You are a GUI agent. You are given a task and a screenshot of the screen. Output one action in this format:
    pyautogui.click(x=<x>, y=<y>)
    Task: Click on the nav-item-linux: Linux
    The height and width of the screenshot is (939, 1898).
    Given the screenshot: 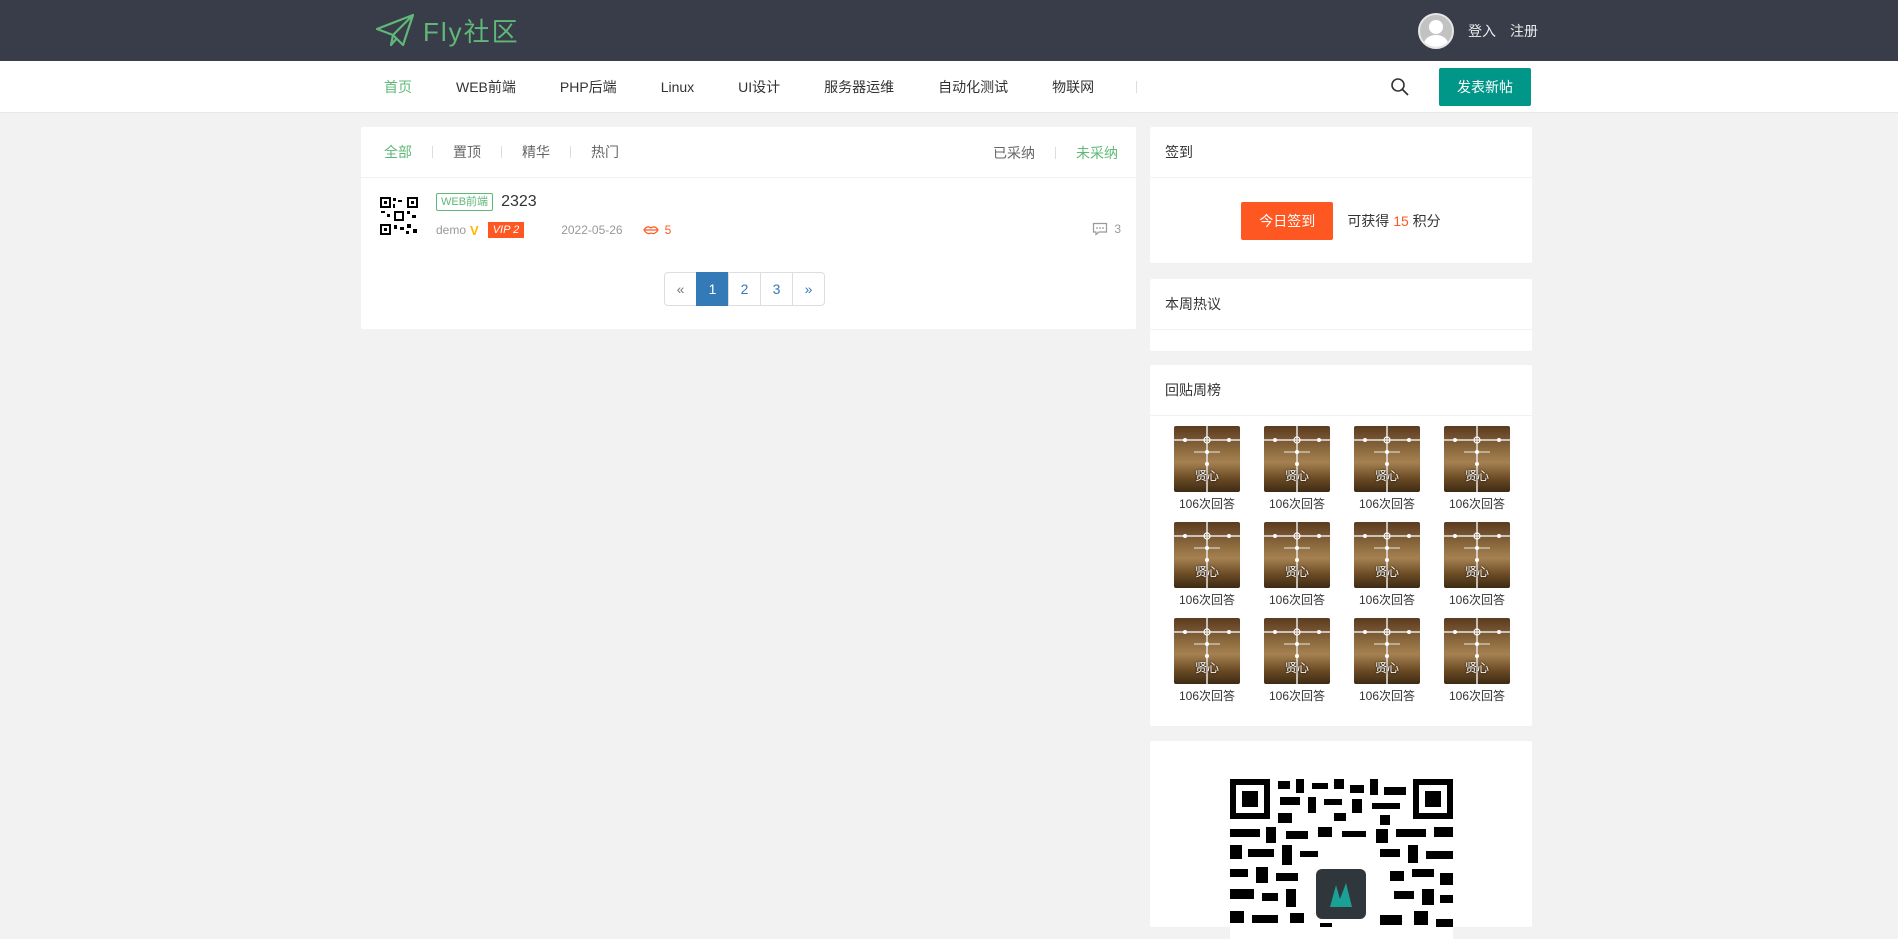 What is the action you would take?
    pyautogui.click(x=677, y=87)
    